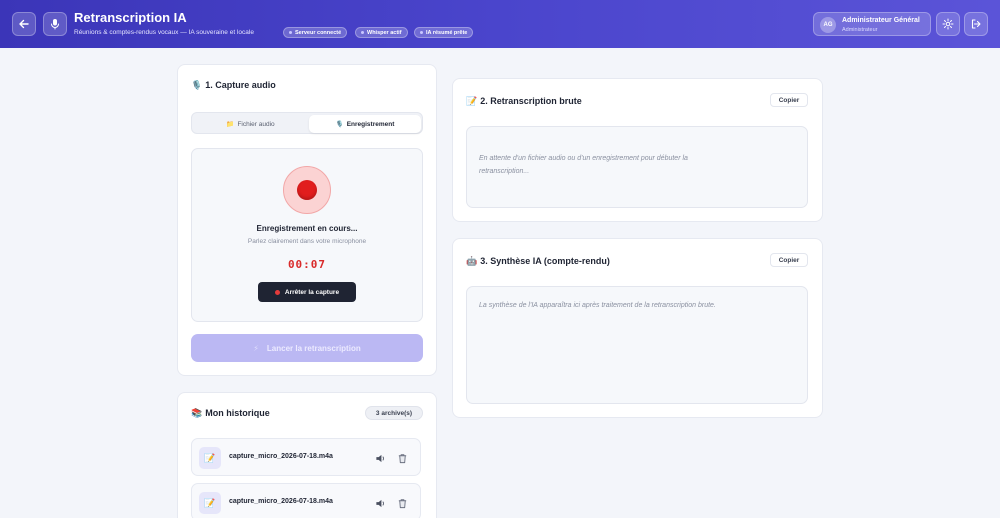 Image resolution: width=1000 pixels, height=518 pixels. I want to click on status-pill-server: Serveur connecté, so click(315, 32).